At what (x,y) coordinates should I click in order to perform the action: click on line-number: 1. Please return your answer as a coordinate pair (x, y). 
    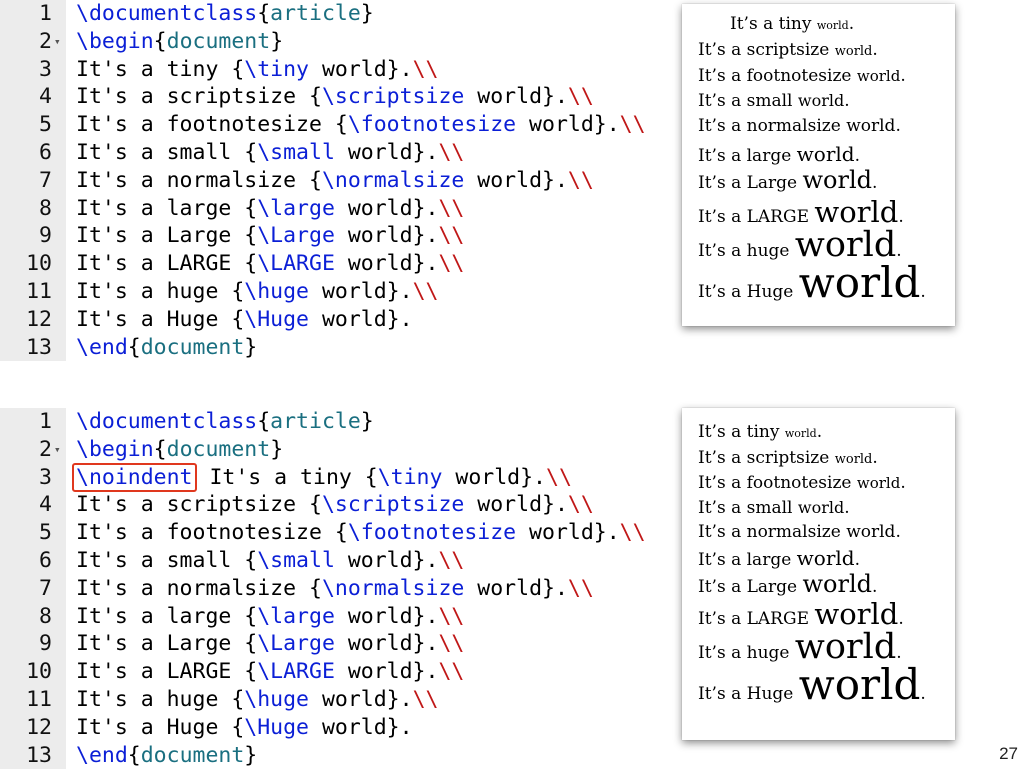
    Looking at the image, I should click on (45, 421).